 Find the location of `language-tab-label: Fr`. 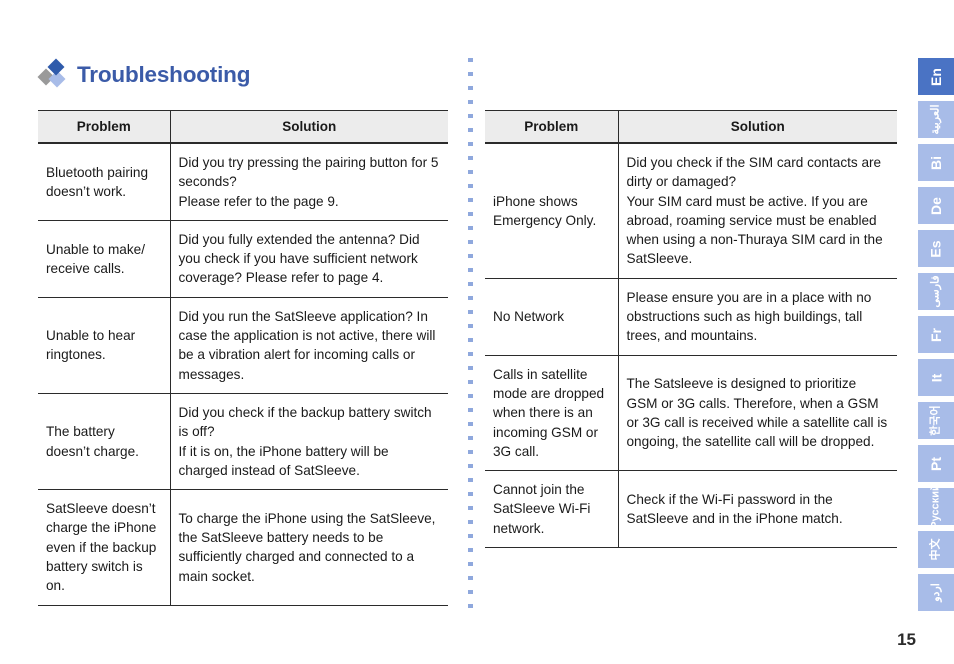

language-tab-label: Fr is located at coordinates (936, 334).